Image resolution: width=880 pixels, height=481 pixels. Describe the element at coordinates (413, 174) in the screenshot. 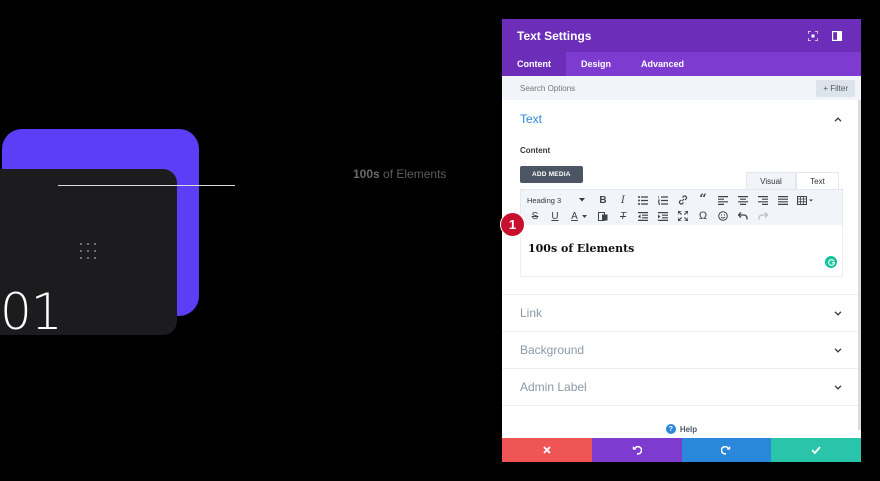

I see `preview-heading-rest: of Elements` at that location.